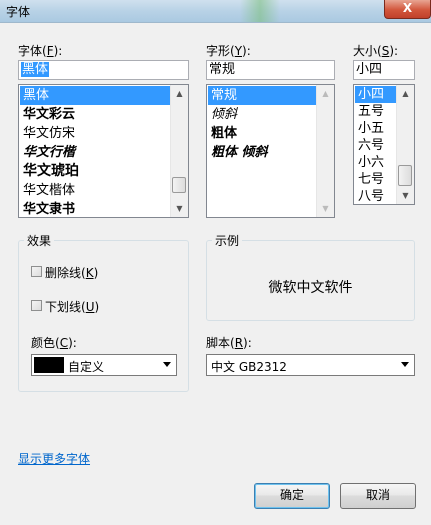  What do you see at coordinates (407, 9) in the screenshot?
I see `close-button: X` at bounding box center [407, 9].